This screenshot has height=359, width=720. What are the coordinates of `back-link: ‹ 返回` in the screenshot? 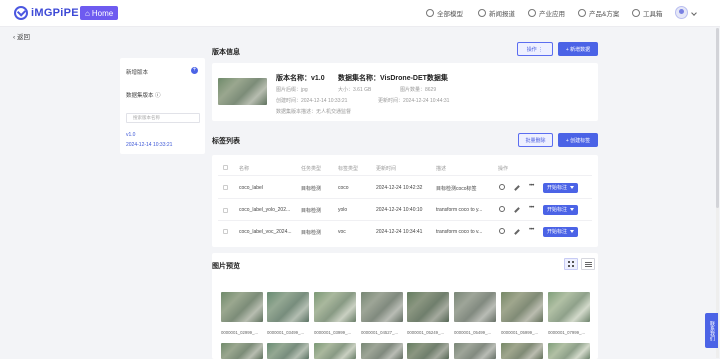 It's located at (21, 36).